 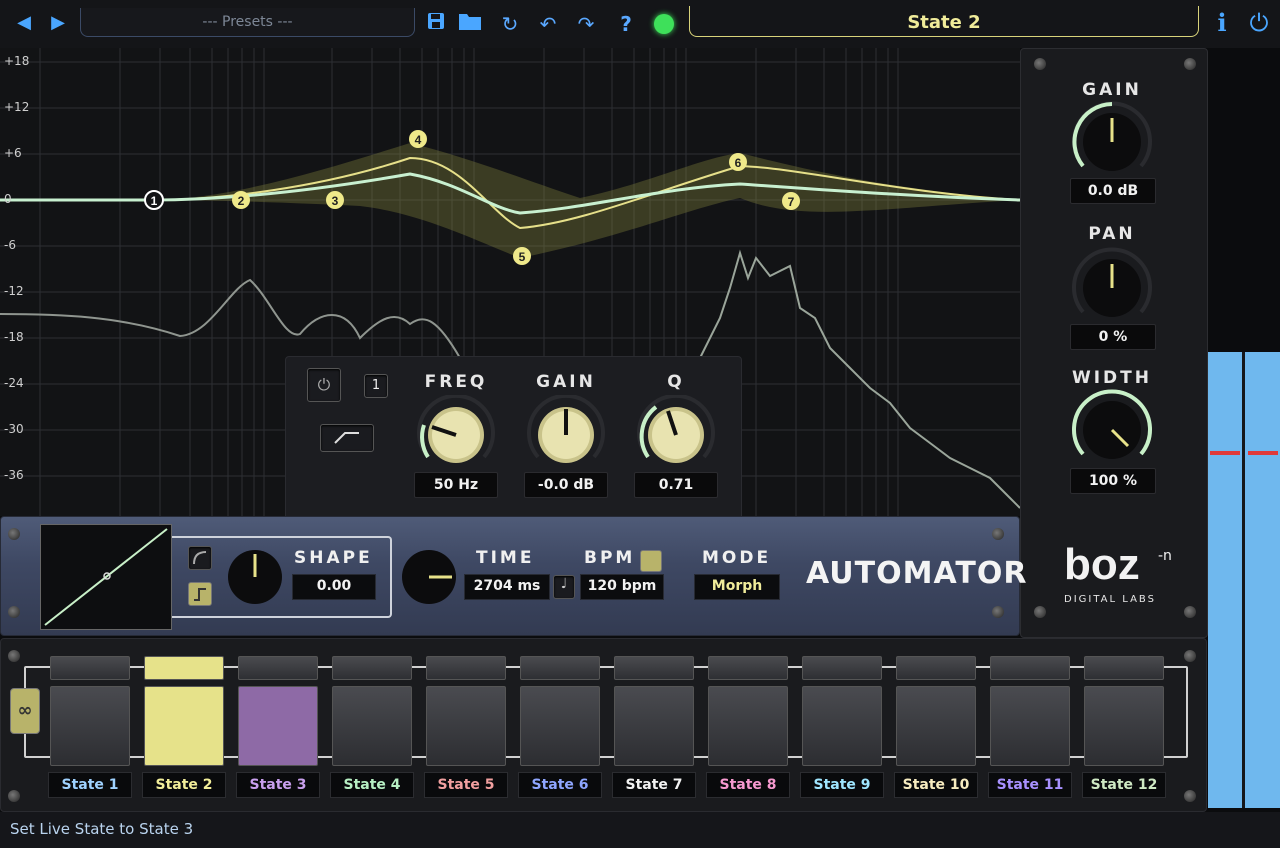 What do you see at coordinates (842, 785) in the screenshot?
I see `state-label: State 9` at bounding box center [842, 785].